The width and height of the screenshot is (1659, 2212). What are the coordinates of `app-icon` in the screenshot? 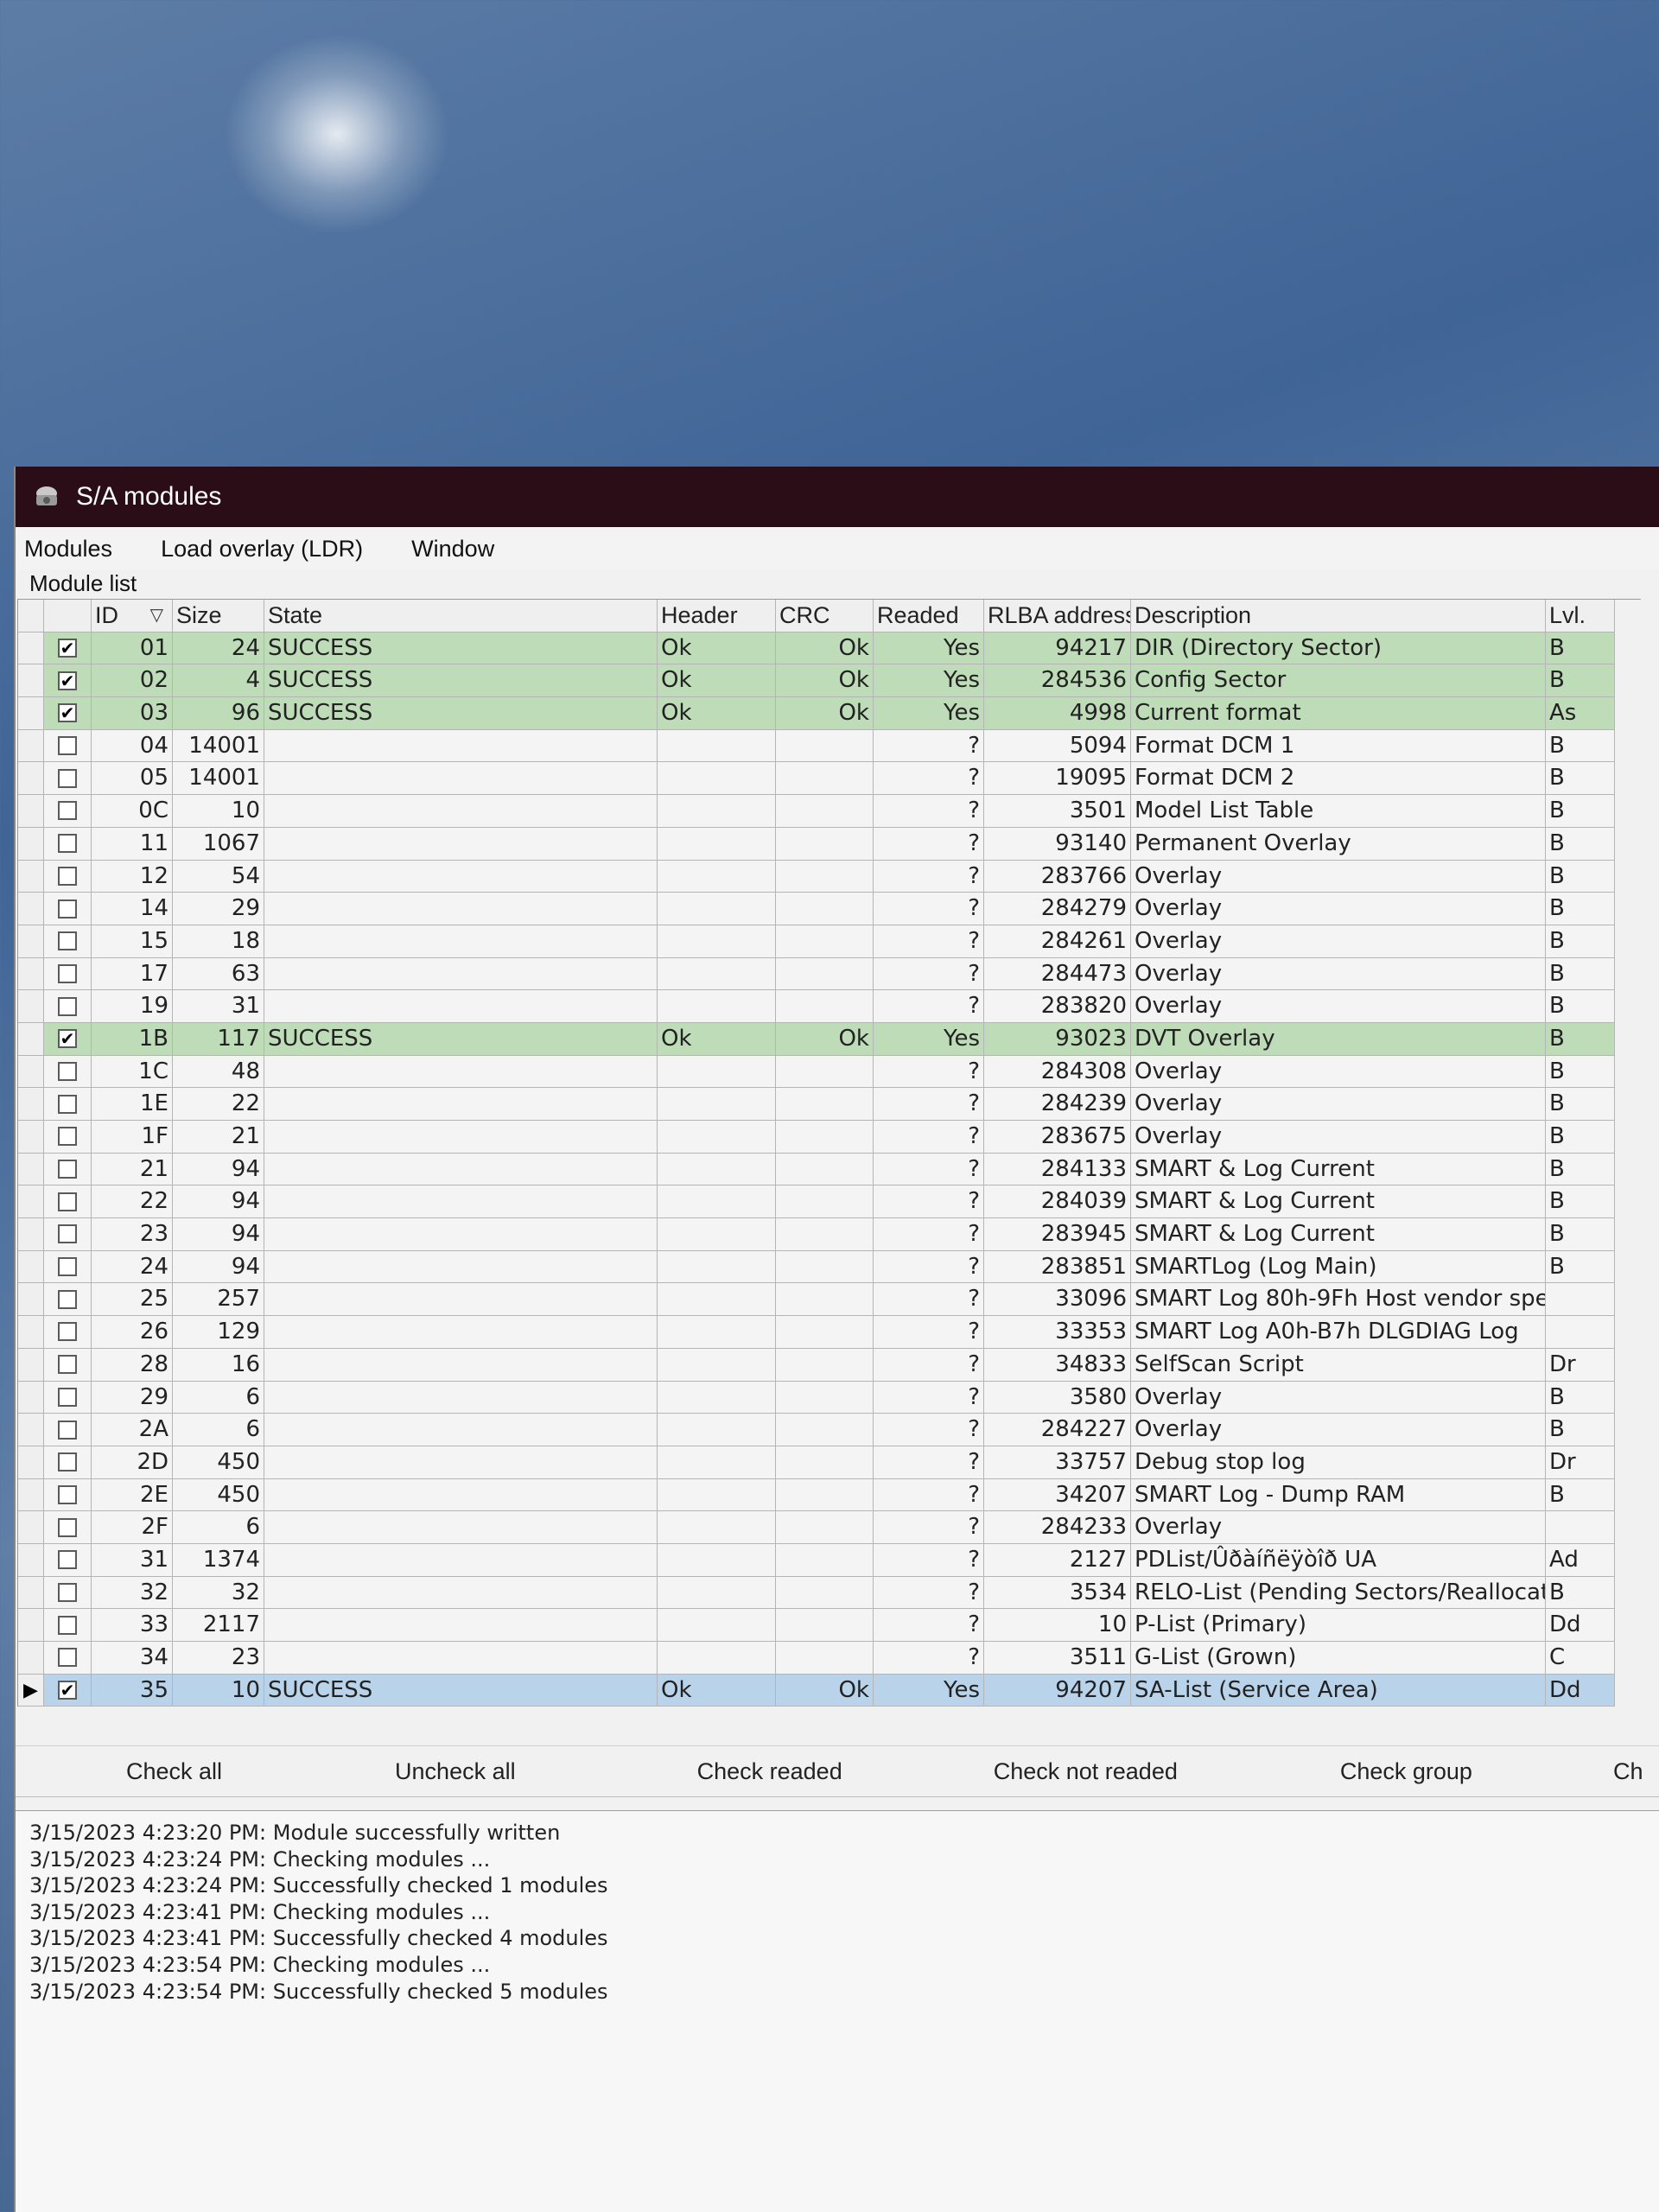 It's located at (46, 495).